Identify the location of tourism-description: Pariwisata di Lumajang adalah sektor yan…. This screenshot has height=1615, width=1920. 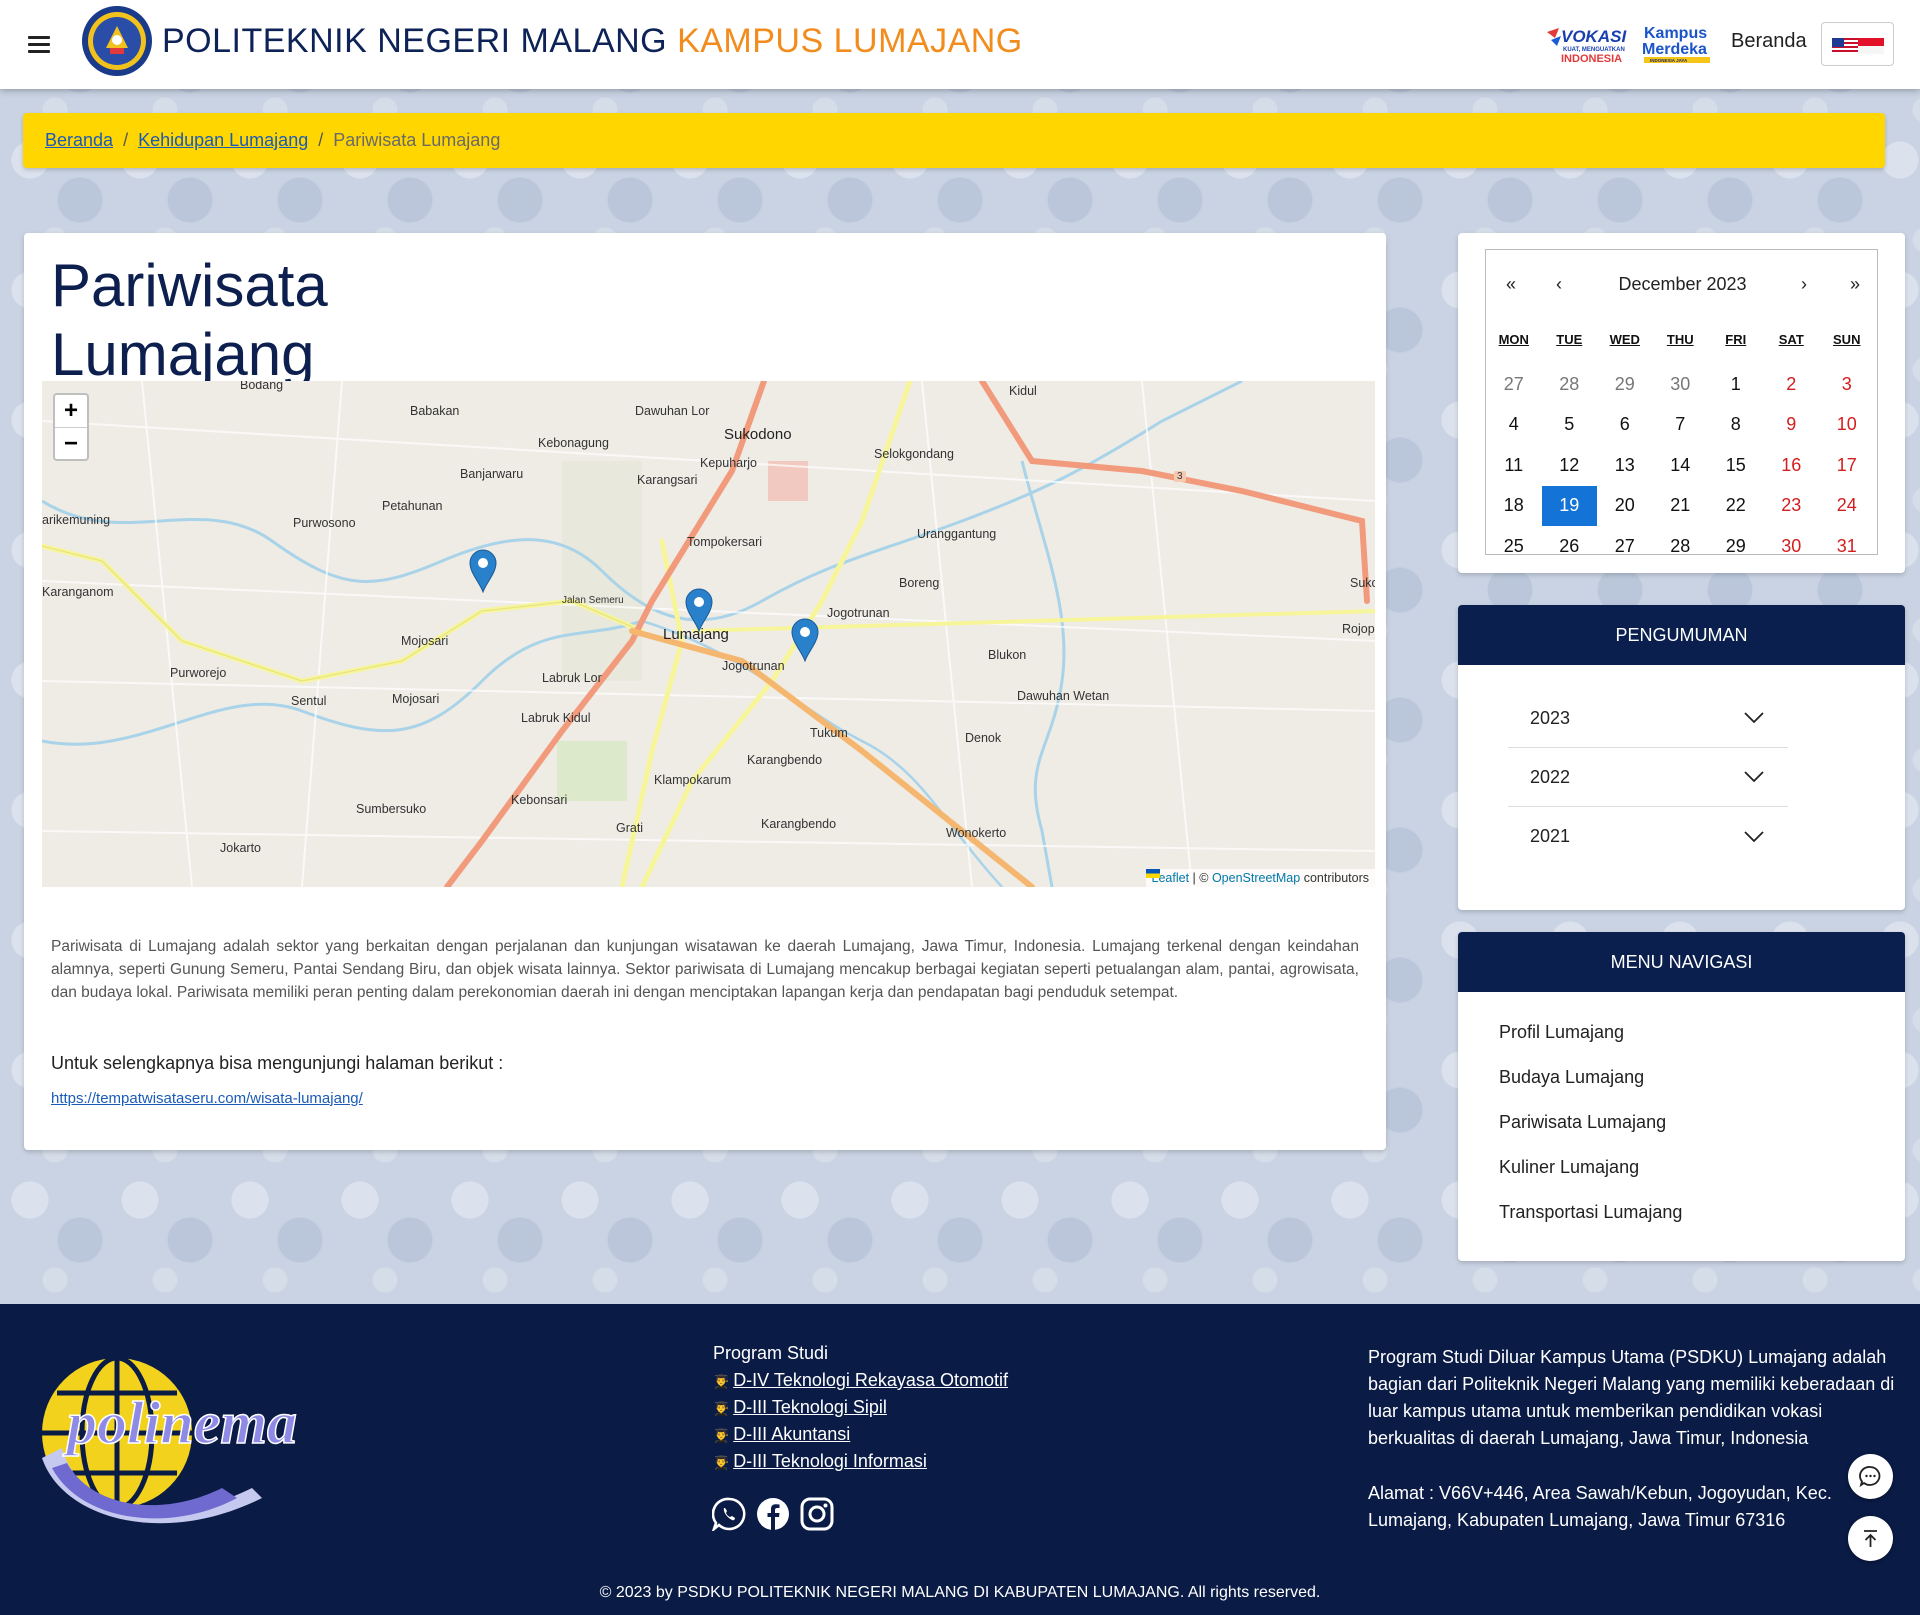
(705, 969).